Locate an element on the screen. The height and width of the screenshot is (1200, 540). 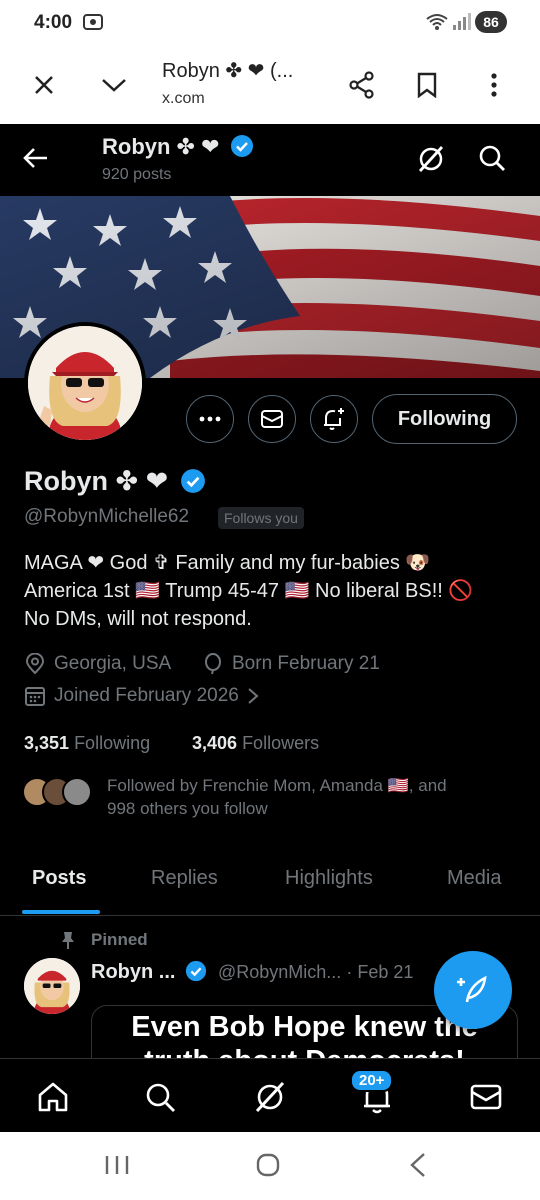
notifications-subscribe-button is located at coordinates (334, 419).